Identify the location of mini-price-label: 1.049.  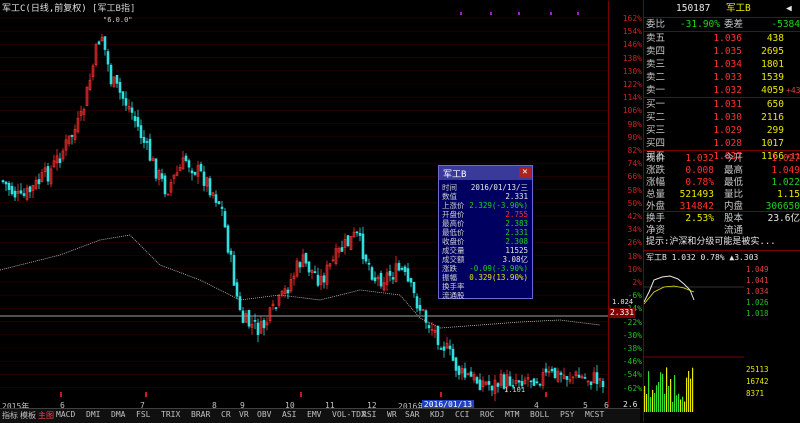
(757, 269).